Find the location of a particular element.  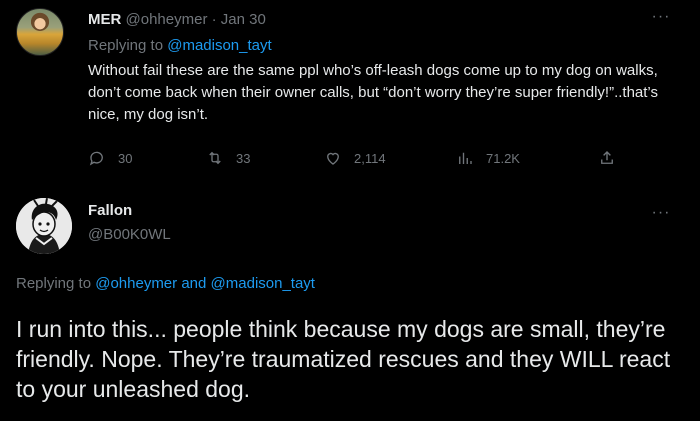

author-handle: @ohheymer is located at coordinates (167, 19).